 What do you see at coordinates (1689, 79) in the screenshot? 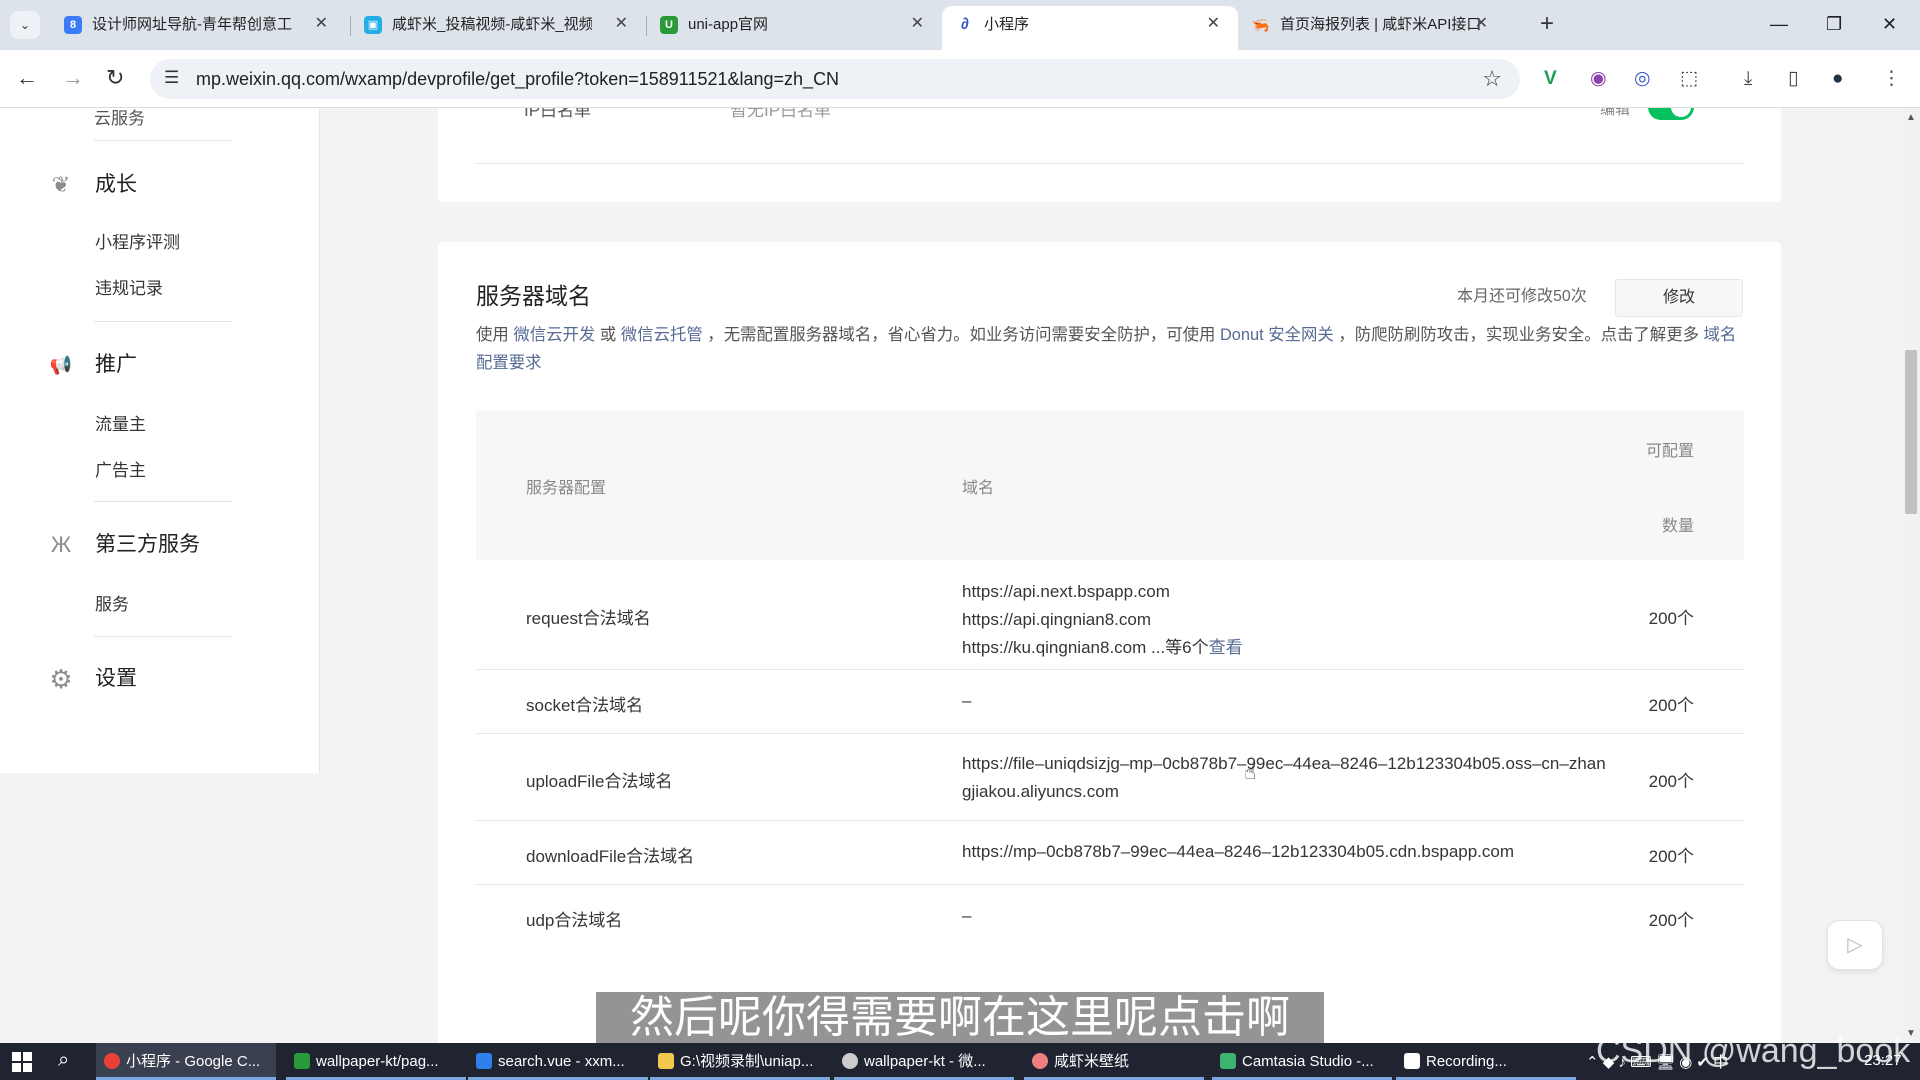
I see `extensions-puzzle-icon: ⬚` at bounding box center [1689, 79].